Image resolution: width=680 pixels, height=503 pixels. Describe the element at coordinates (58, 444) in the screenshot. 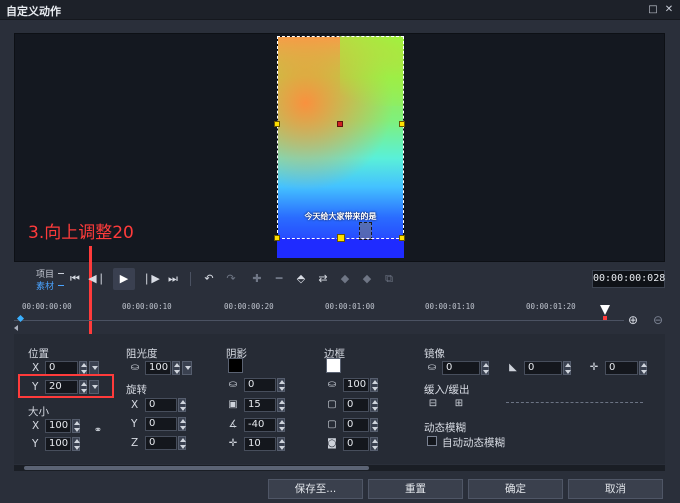

I see `size-y-input: 100` at that location.